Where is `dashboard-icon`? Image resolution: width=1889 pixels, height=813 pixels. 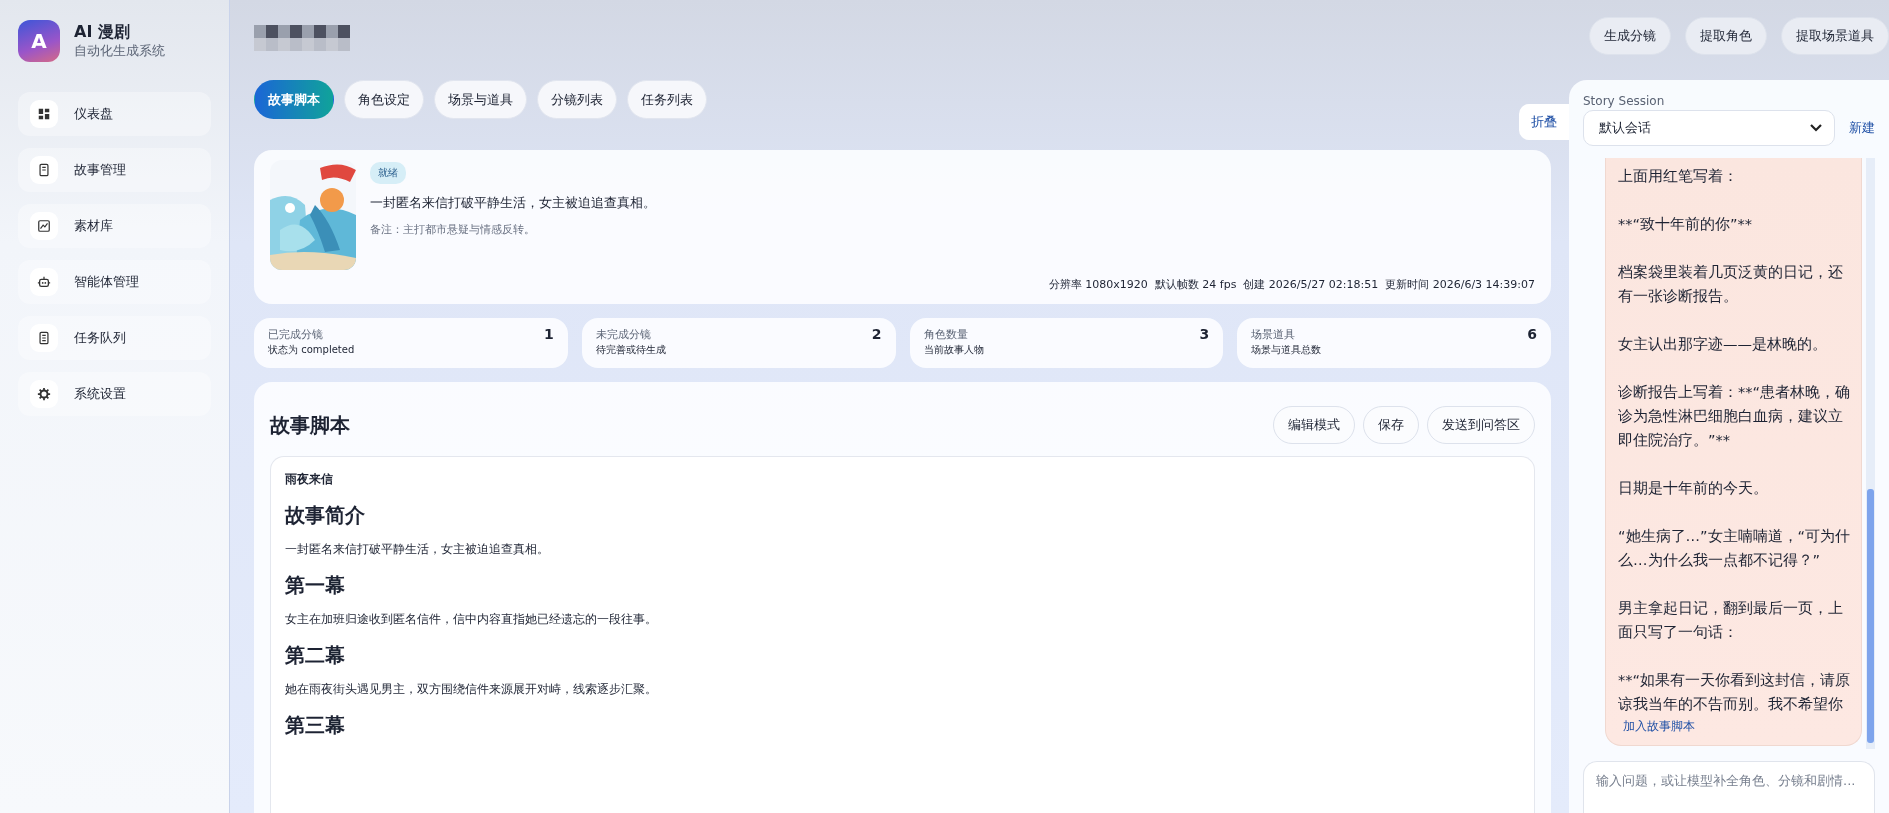 dashboard-icon is located at coordinates (44, 114).